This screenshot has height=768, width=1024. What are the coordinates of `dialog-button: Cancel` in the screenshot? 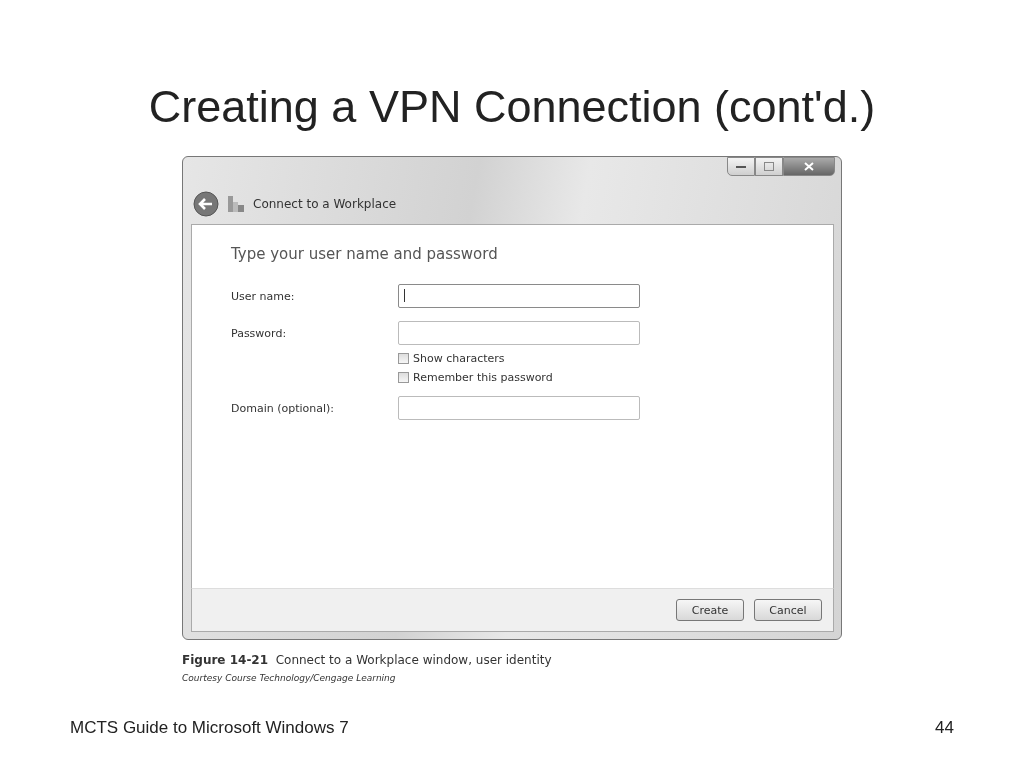 It's located at (788, 610).